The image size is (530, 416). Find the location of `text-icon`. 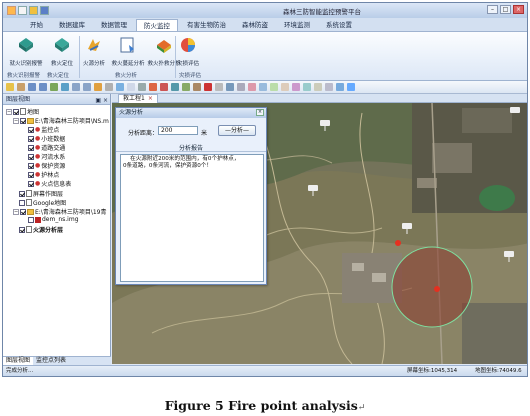

text-icon is located at coordinates (219, 87).